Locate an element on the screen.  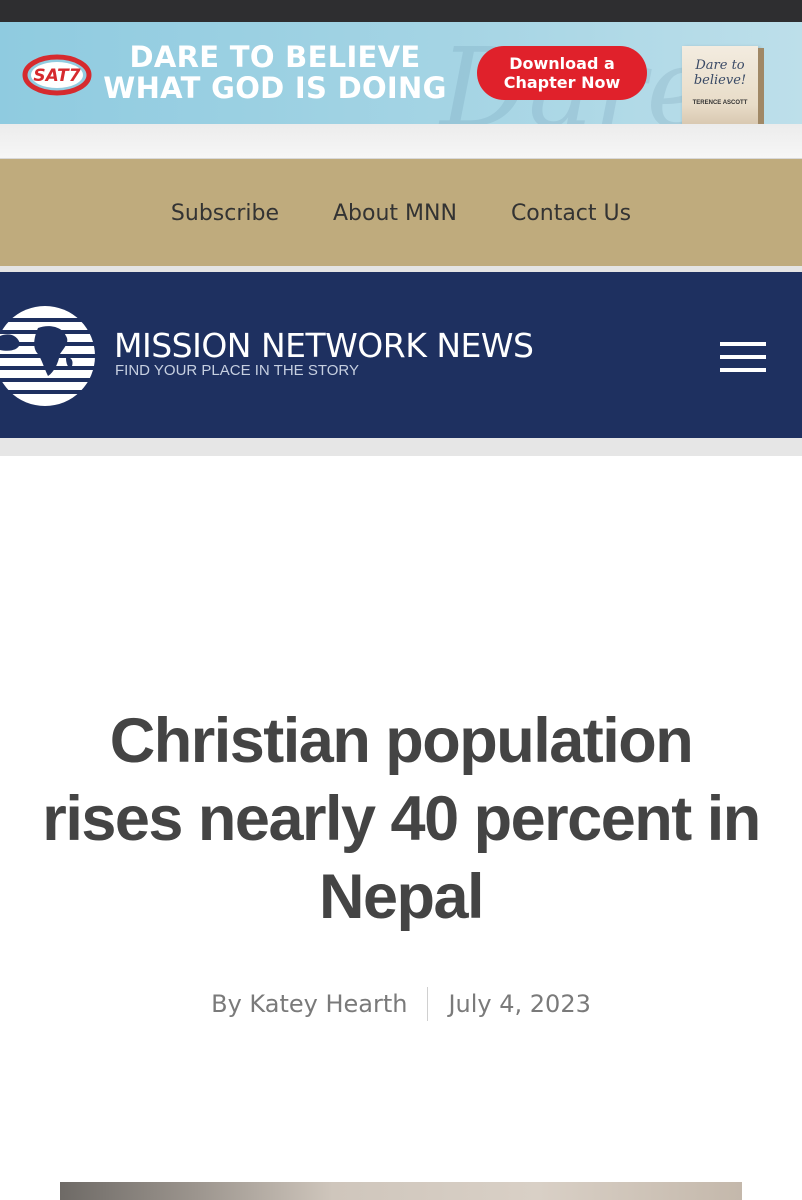
hamburger-menu-icon is located at coordinates (742, 357).